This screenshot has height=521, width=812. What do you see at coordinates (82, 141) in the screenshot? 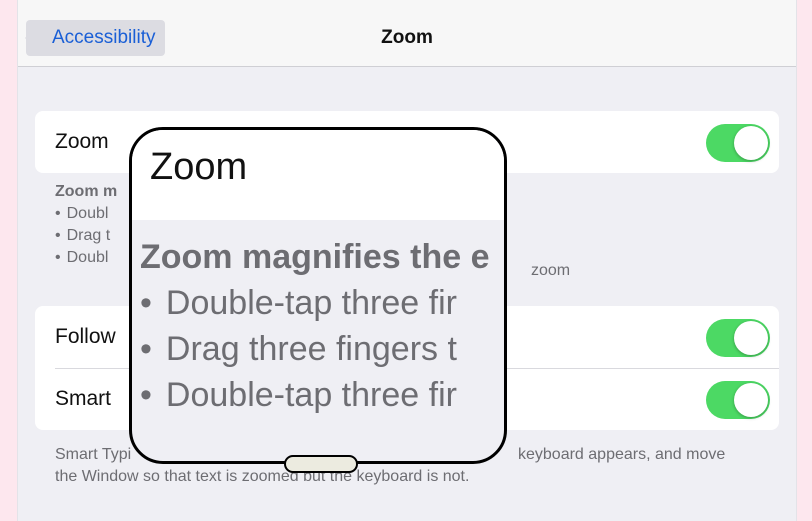
I see `zoom-row-label: Zoom` at bounding box center [82, 141].